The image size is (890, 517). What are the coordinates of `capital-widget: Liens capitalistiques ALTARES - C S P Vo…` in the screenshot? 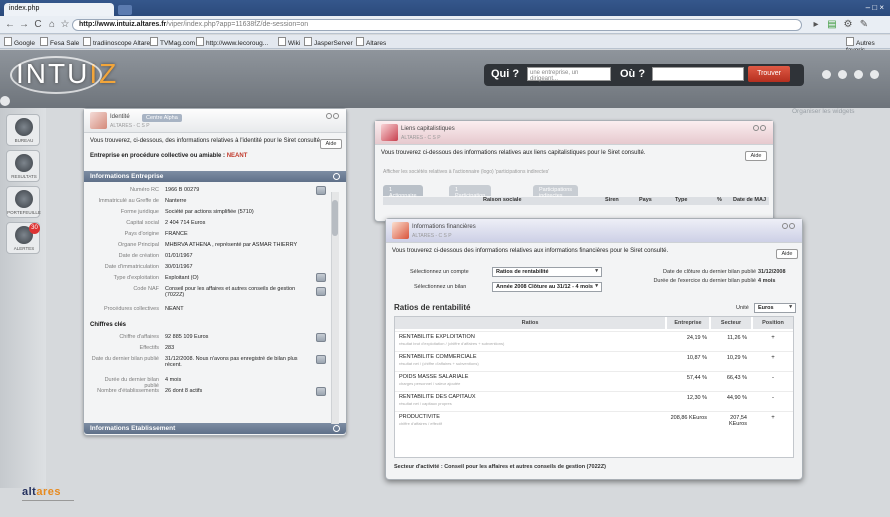 It's located at (574, 171).